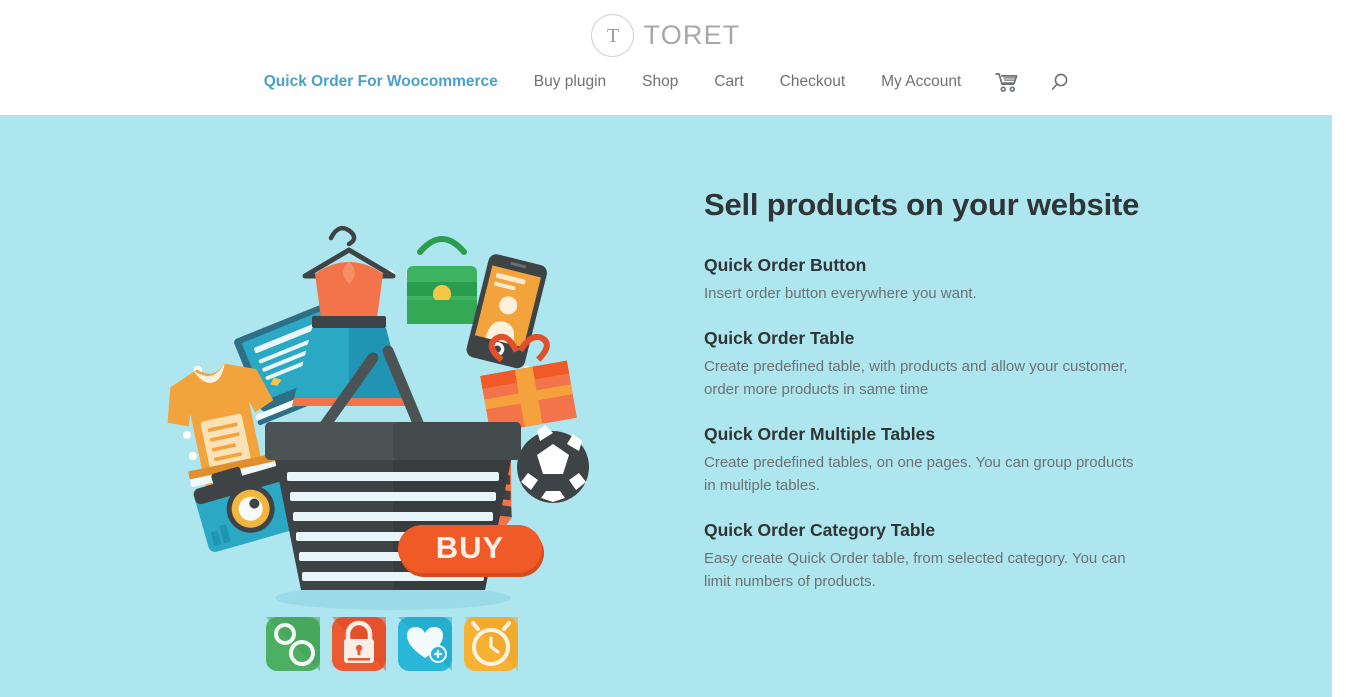  Describe the element at coordinates (921, 82) in the screenshot. I see `nav-item-my-account: My Account` at that location.